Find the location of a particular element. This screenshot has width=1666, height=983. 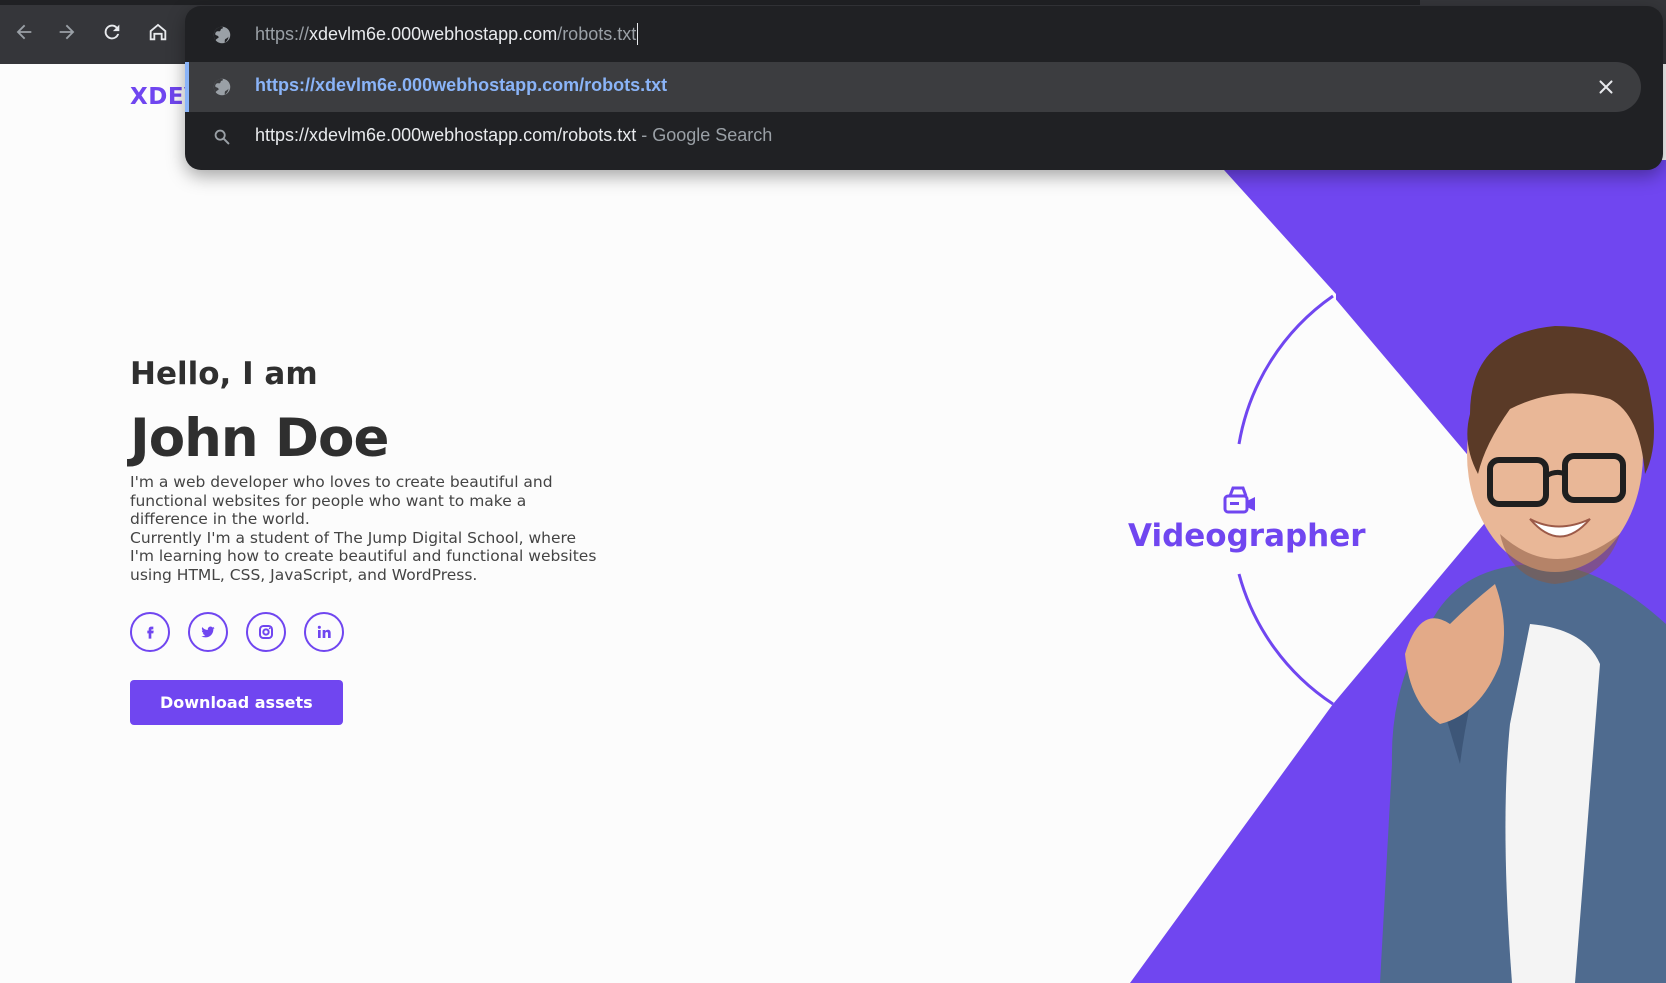

close-icon is located at coordinates (1606, 87).